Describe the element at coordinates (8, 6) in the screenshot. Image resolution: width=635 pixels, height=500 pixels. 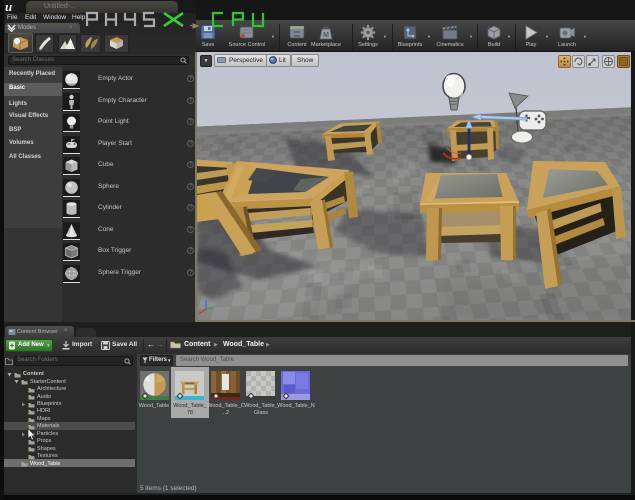
I see `svg-text: u` at that location.